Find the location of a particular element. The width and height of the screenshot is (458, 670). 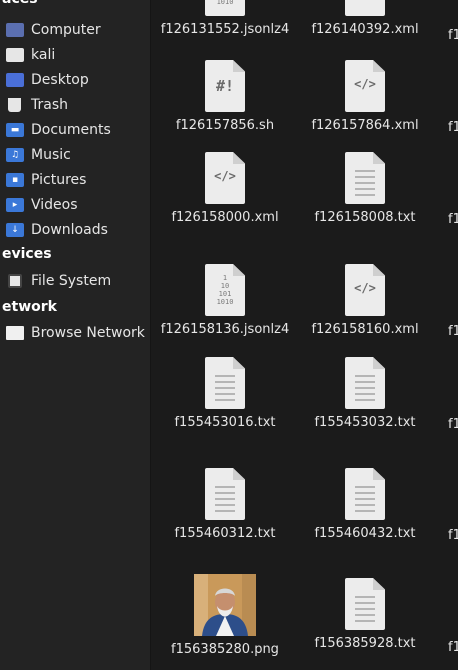

file-name: f156385280.png is located at coordinates (225, 649).